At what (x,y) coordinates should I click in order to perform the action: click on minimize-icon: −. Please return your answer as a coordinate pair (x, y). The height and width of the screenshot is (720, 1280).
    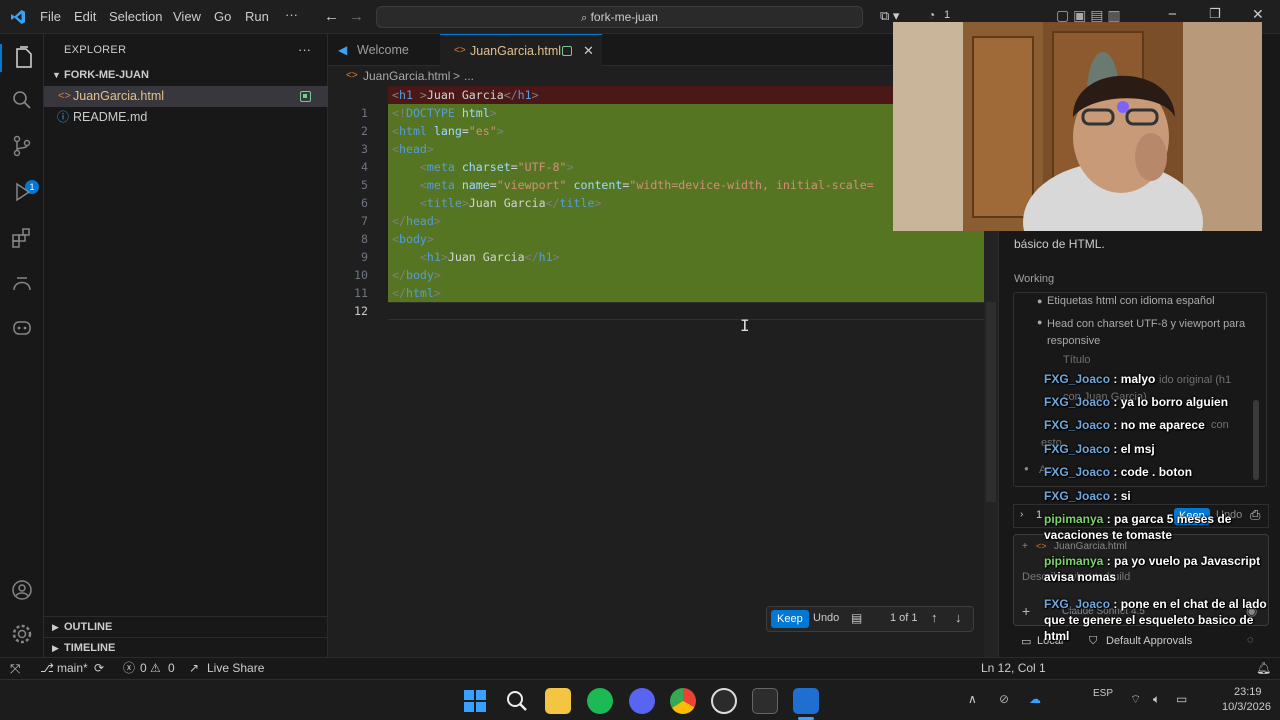
    Looking at the image, I should click on (1172, 14).